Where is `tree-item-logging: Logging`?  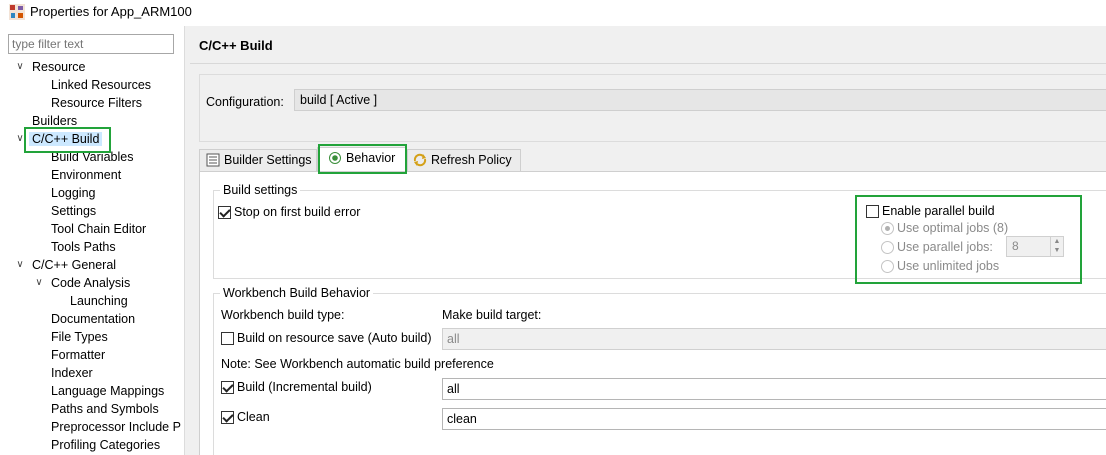 tree-item-logging: Logging is located at coordinates (73, 193).